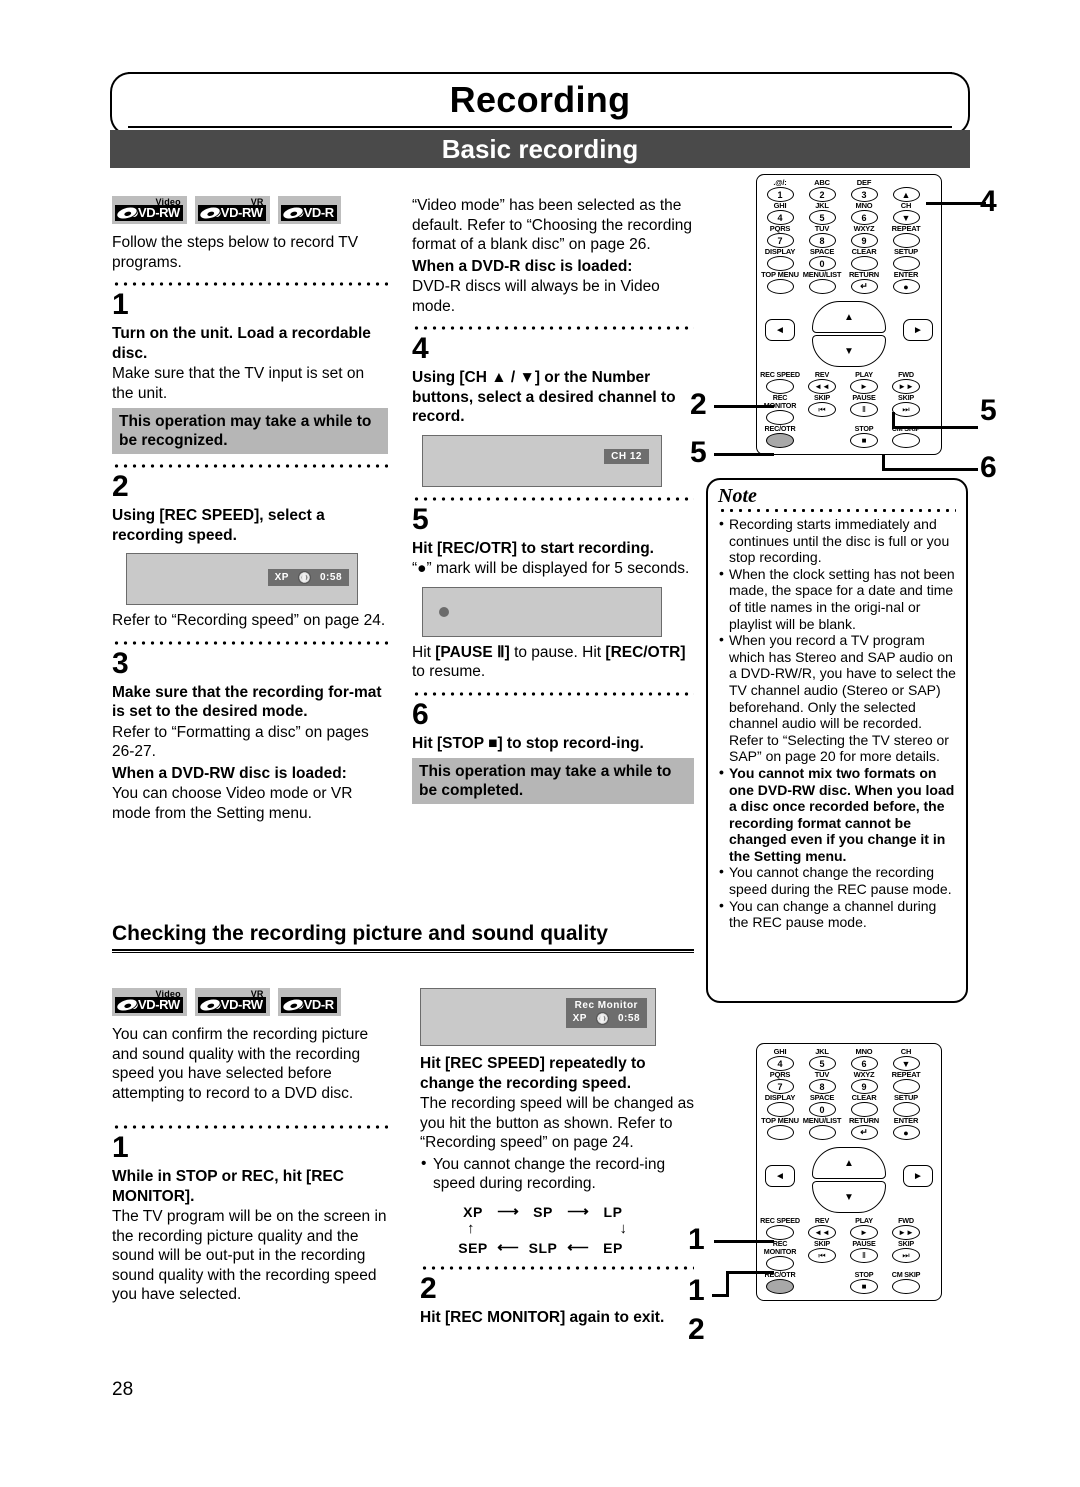  I want to click on remote-key-label: MENU/LIST, so click(822, 1120).